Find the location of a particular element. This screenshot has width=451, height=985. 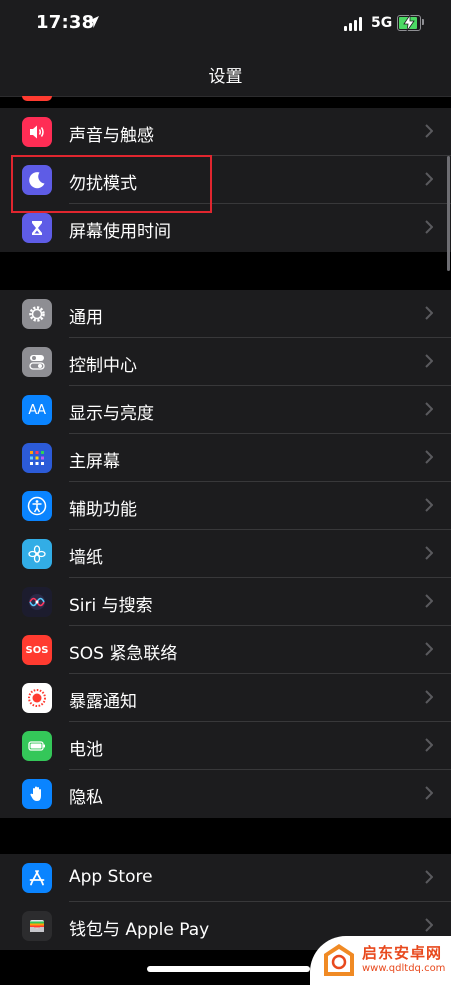

settings-row-label: 钱包与 Apple Pay is located at coordinates (139, 930).